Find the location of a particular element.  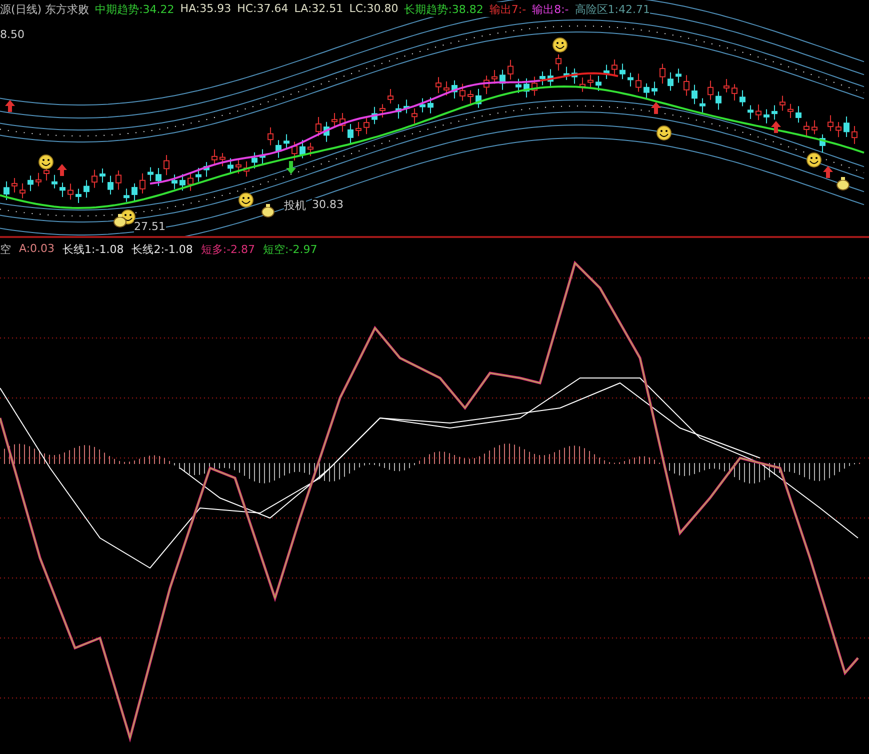

legend-label: HC:37.64 is located at coordinates (262, 9).